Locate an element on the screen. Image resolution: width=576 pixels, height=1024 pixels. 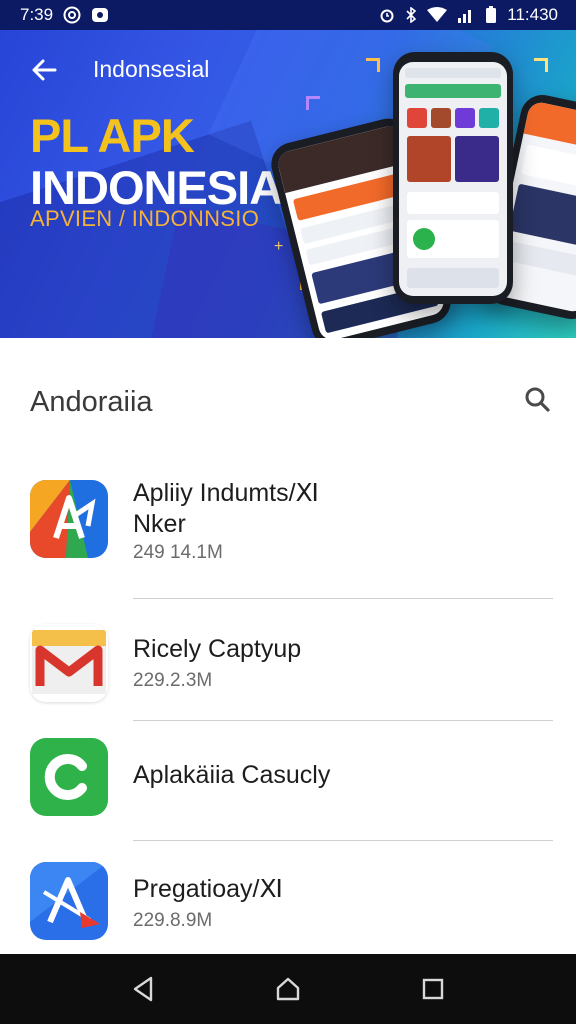
status-bar-right: 11:430 is located at coordinates (468, 15).